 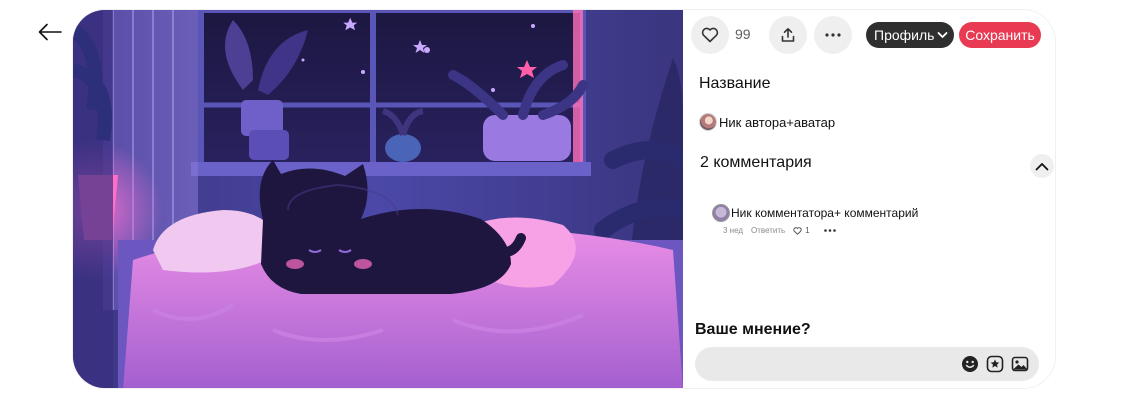 What do you see at coordinates (708, 122) in the screenshot?
I see `author-avatar` at bounding box center [708, 122].